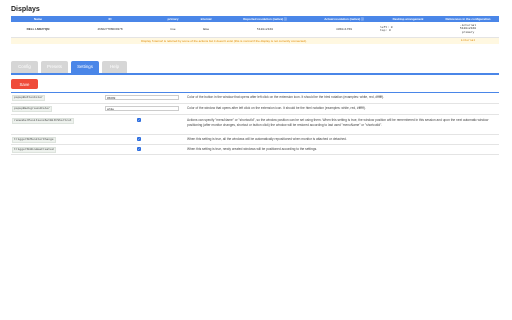 This screenshot has height=320, width=512. Describe the element at coordinates (139, 120) in the screenshot. I see `remember-positions-checkbox: ✓` at that location.